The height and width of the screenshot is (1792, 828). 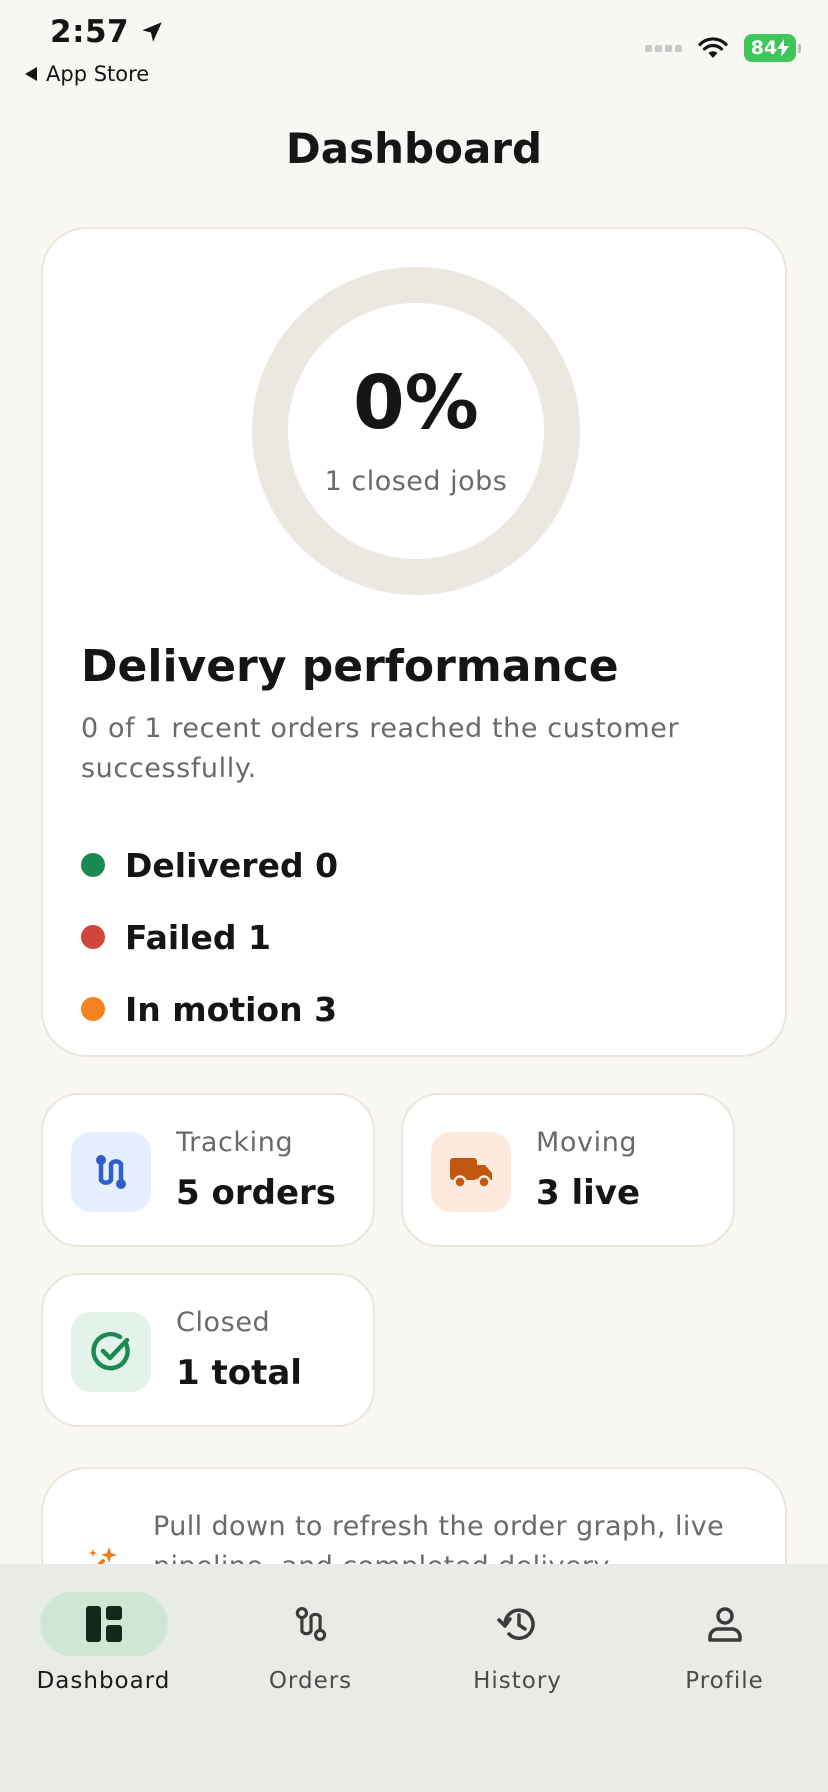 I want to click on history-icon, so click(x=515, y=1624).